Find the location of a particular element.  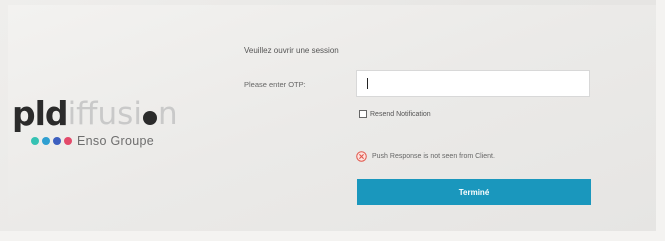

error-message: Push Response is not seen from Client. is located at coordinates (425, 156).